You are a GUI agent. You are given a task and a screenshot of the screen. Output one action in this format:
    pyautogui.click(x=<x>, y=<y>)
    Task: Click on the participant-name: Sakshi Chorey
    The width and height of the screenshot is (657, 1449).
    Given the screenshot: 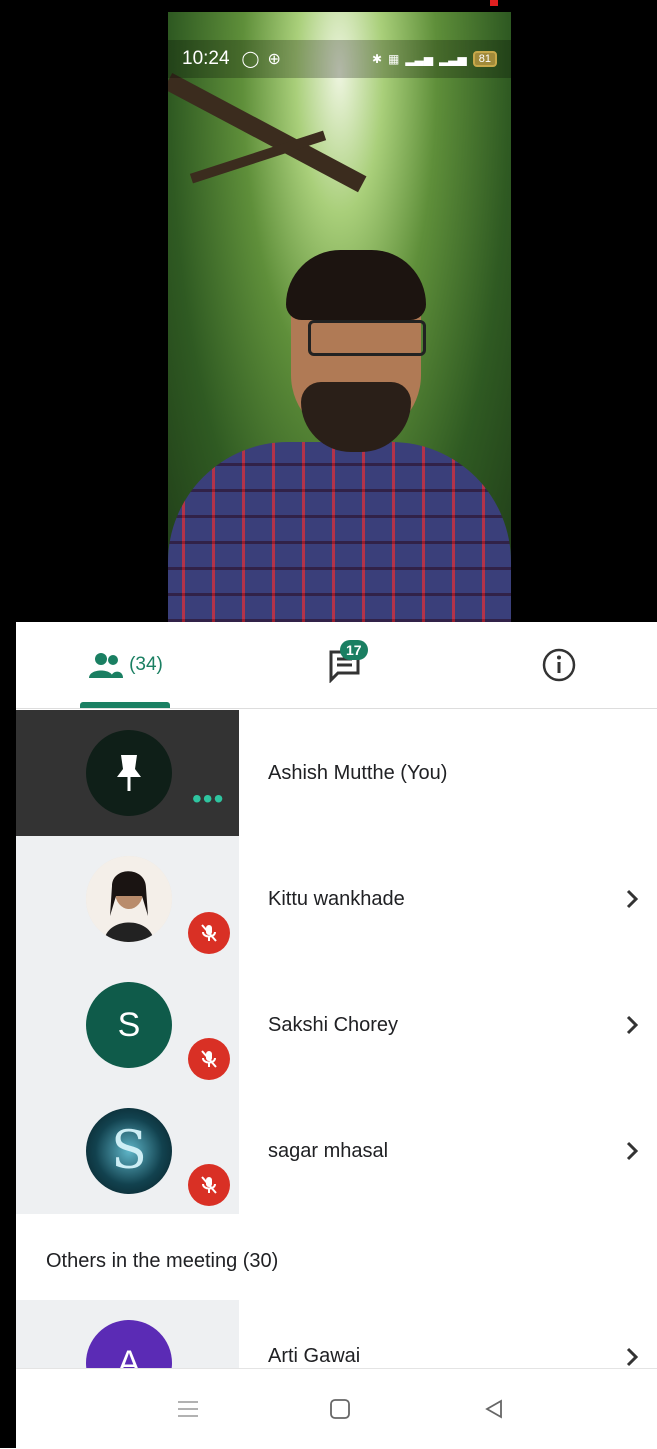 What is the action you would take?
    pyautogui.click(x=333, y=1024)
    